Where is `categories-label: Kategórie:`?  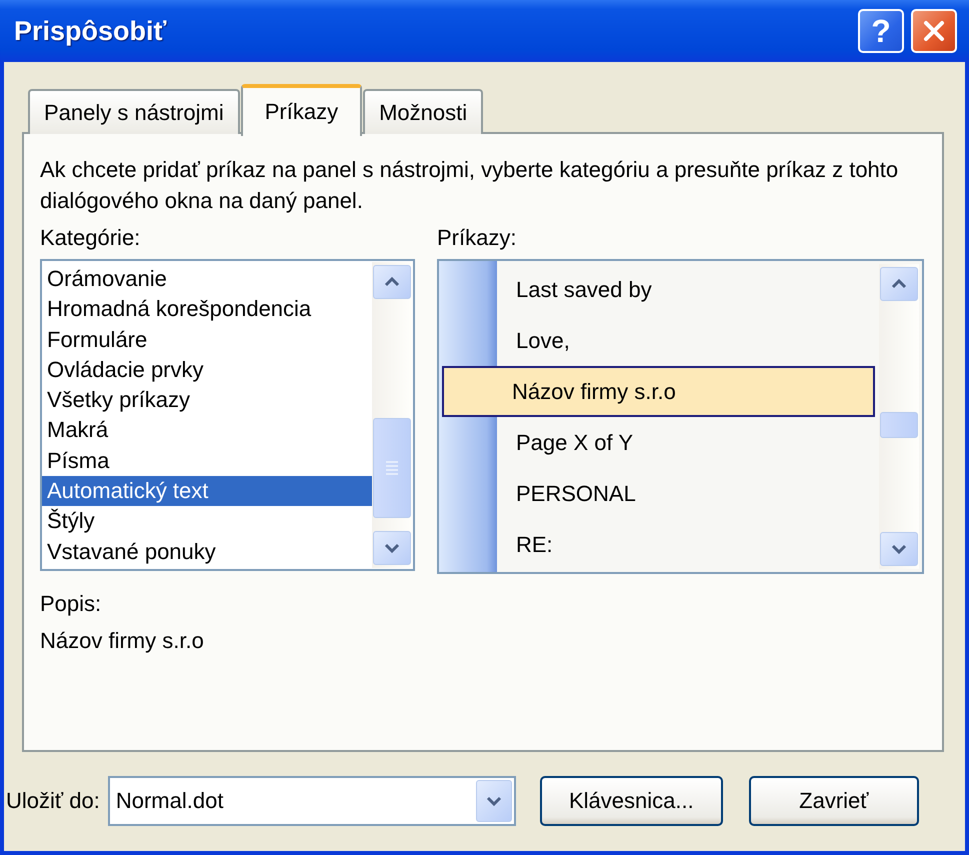
categories-label: Kategórie: is located at coordinates (91, 238).